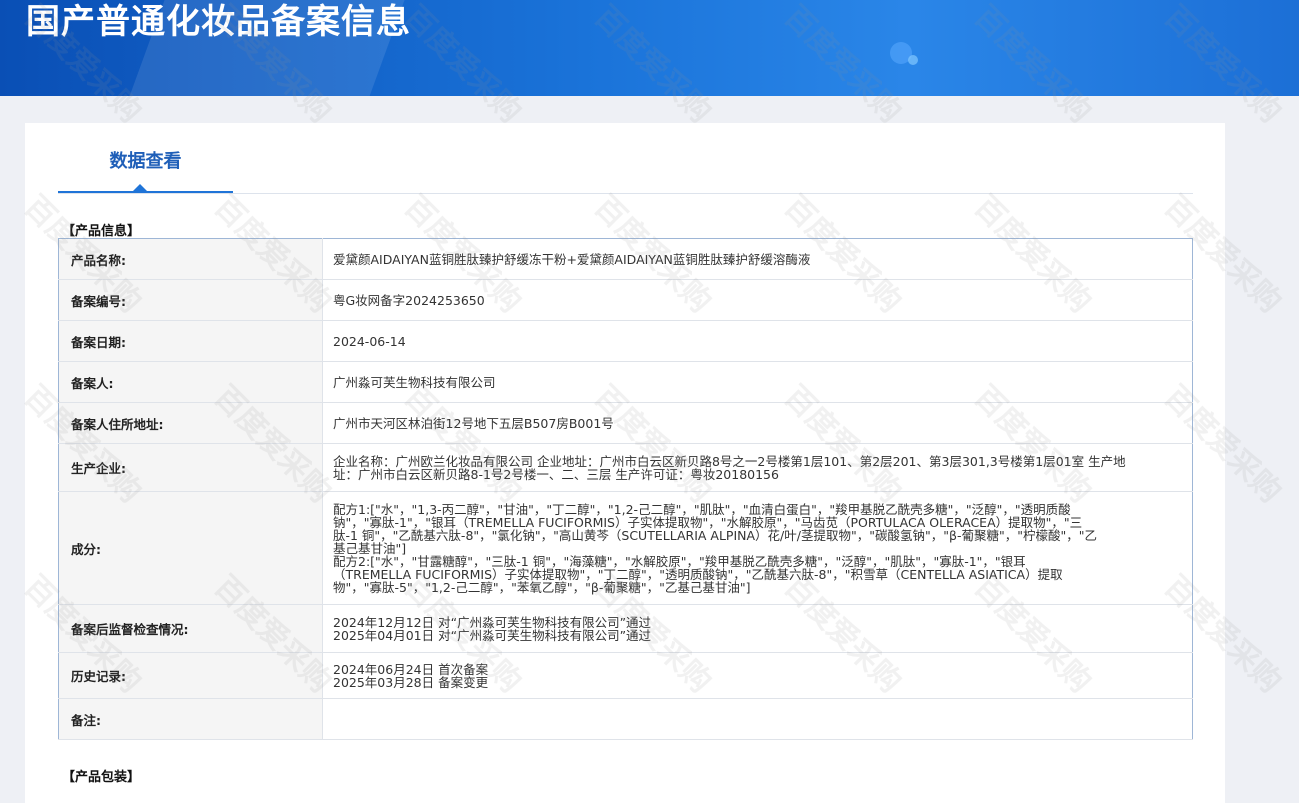 This screenshot has width=1299, height=803. I want to click on info-row: 备案人住所地址: 广州市天河区林泊街12号地下五层B507房B001号, so click(625, 423).